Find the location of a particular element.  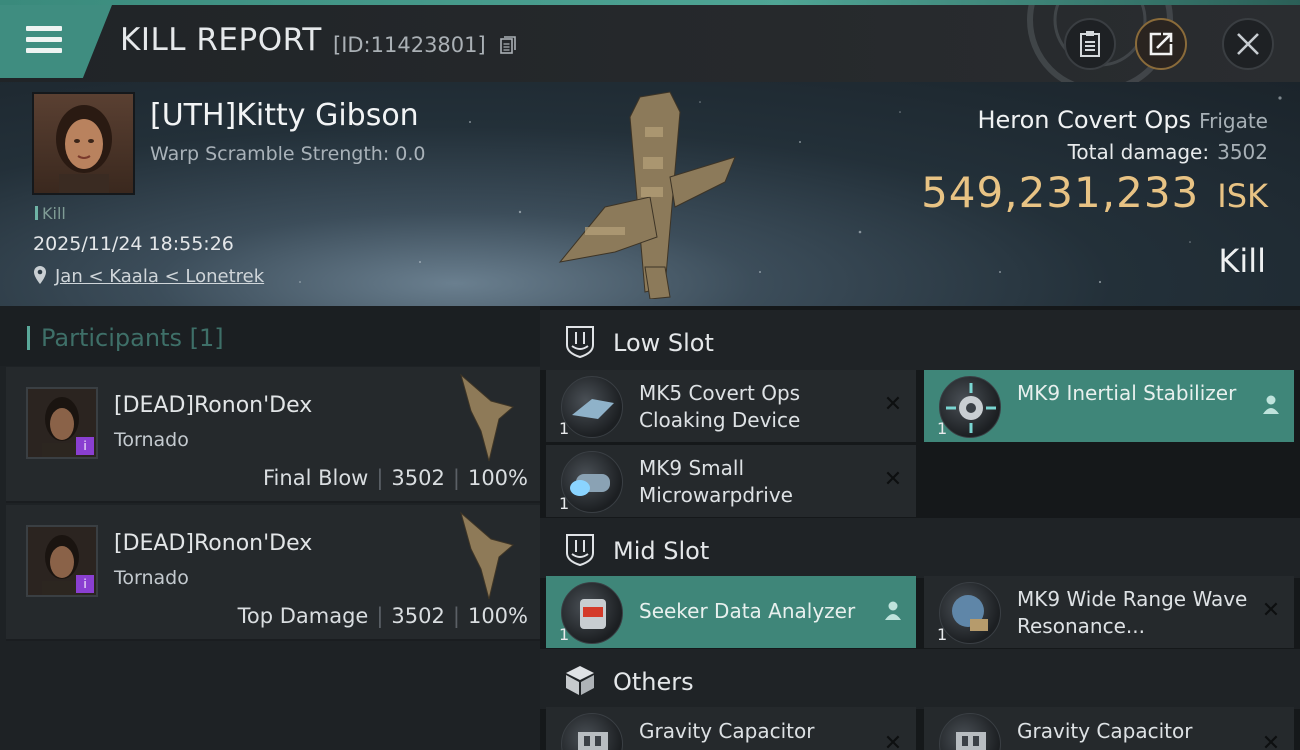

location-pin-icon is located at coordinates (40, 275).